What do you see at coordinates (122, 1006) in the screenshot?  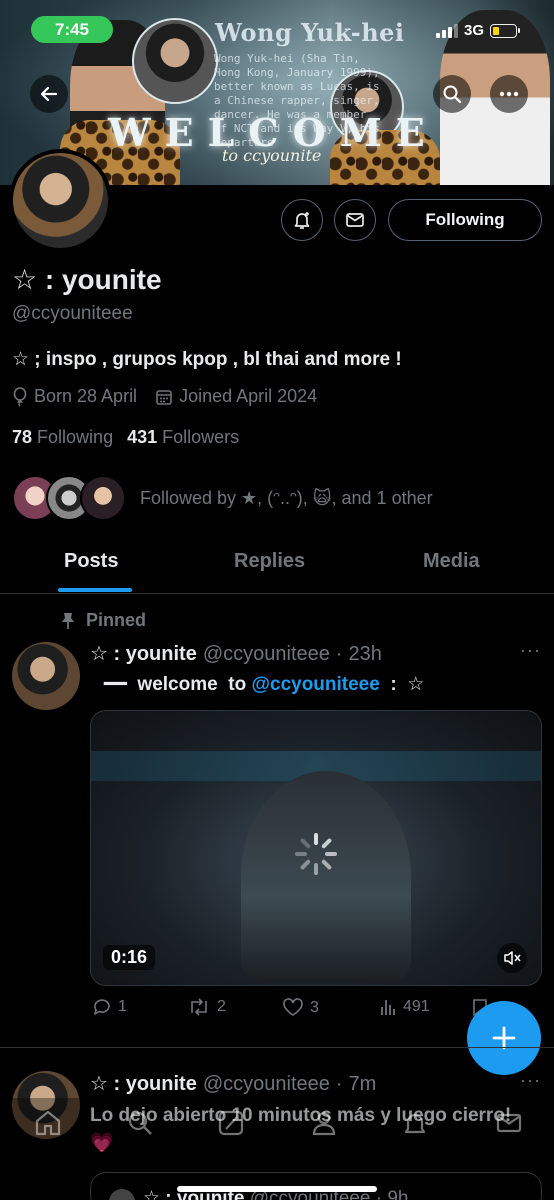 I see `reply-count: 1` at bounding box center [122, 1006].